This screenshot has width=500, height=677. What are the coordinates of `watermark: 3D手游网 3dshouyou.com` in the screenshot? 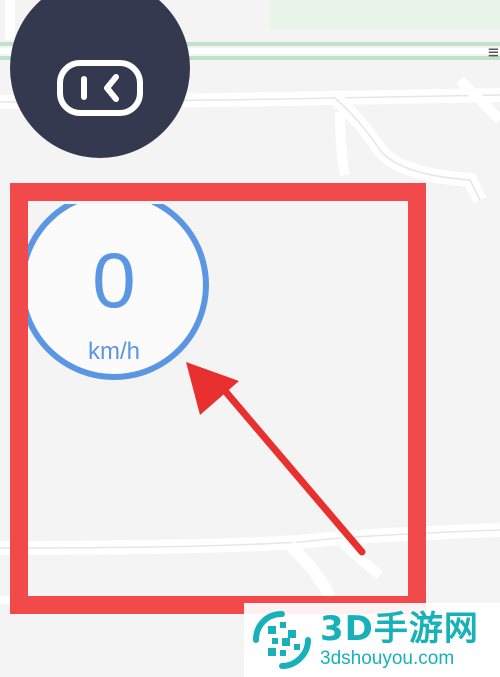 It's located at (372, 640).